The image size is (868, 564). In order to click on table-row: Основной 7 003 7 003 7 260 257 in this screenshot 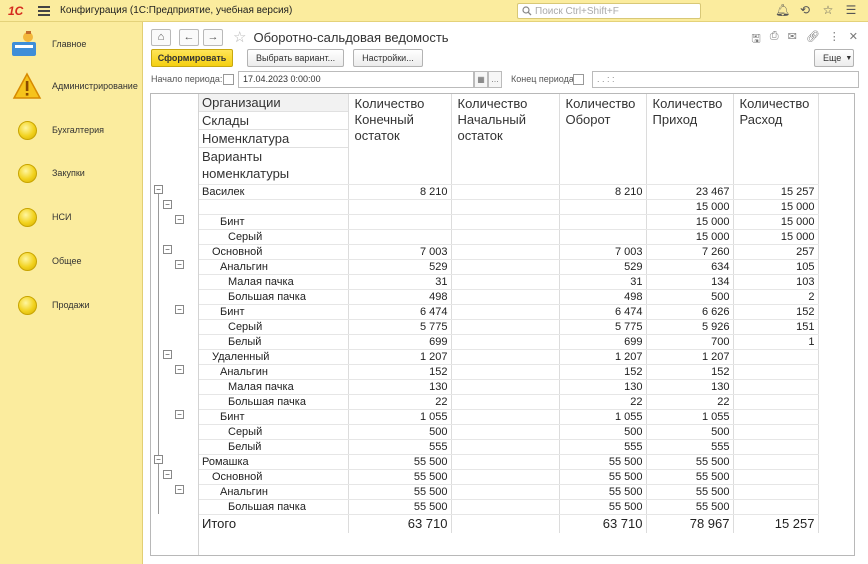, I will do `click(509, 252)`.